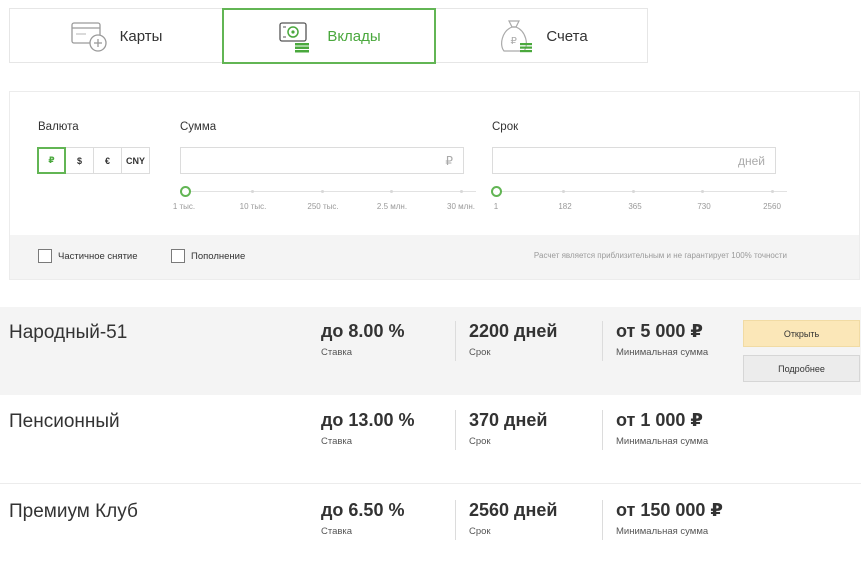 The width and height of the screenshot is (861, 574). I want to click on term-block: 370 дней Срок, so click(508, 428).